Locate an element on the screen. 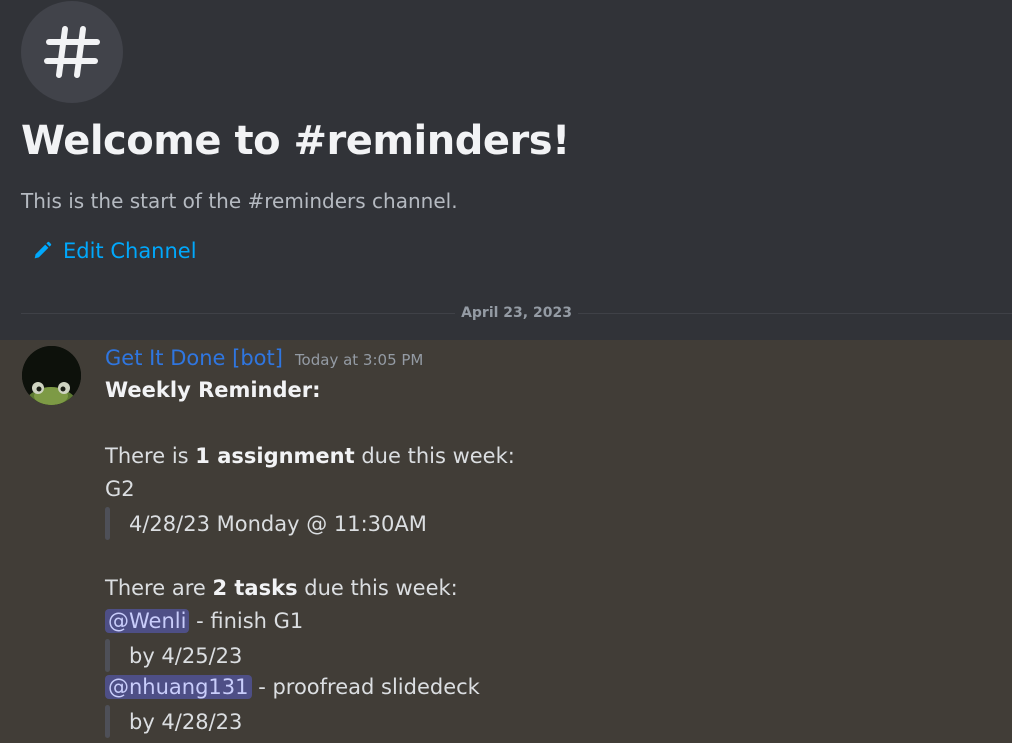 The image size is (1012, 743). hash-icon is located at coordinates (72, 52).